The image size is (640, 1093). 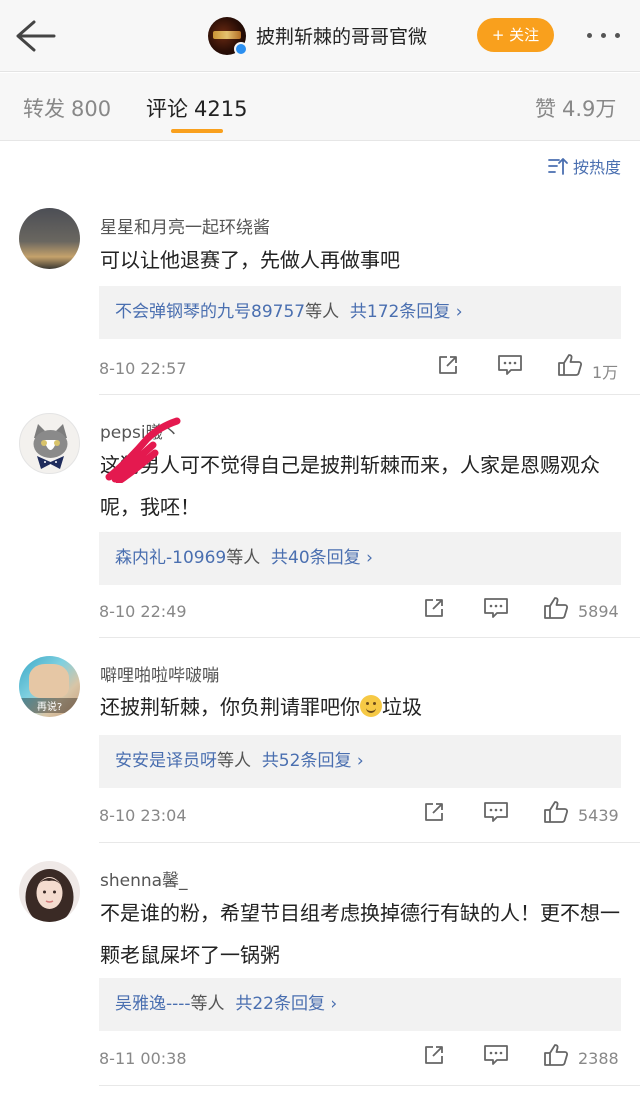 What do you see at coordinates (350, 486) in the screenshot?
I see `comment-text: 这狗男人可不觉得自己是披荆斩棘而来，人家是恩赐观众呢，我呸！` at bounding box center [350, 486].